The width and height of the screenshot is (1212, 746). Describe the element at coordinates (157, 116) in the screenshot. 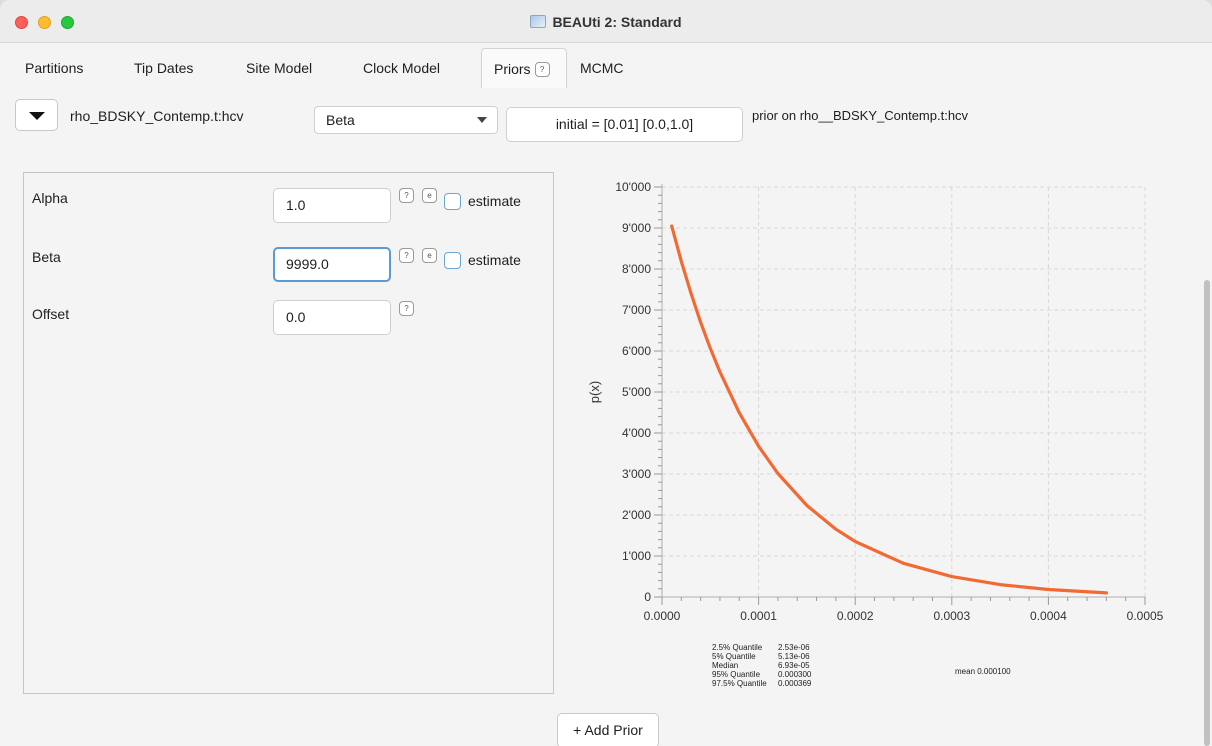

I see `parameter-name: rho_BDSKY_Contemp.t:hcv` at that location.